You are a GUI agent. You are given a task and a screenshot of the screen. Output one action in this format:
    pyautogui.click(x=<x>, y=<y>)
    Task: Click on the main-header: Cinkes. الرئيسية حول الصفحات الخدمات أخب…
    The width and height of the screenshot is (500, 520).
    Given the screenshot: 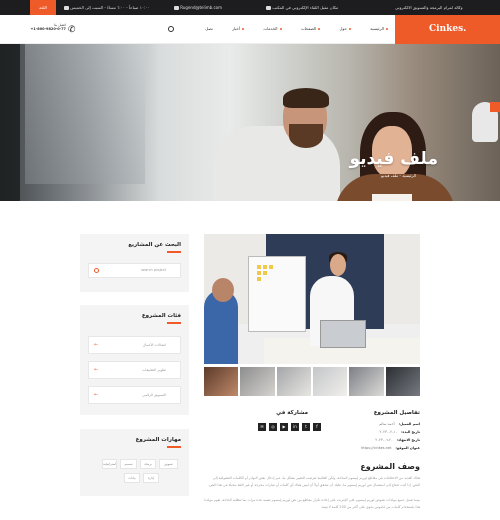 What is the action you would take?
    pyautogui.click(x=250, y=29)
    